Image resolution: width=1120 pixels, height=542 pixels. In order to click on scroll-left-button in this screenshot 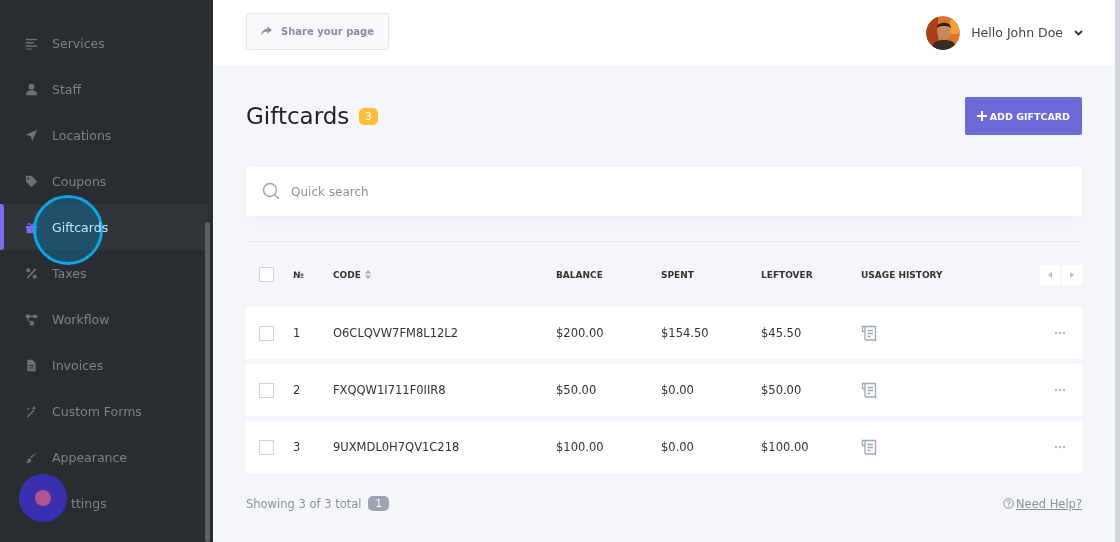, I will do `click(1050, 274)`.